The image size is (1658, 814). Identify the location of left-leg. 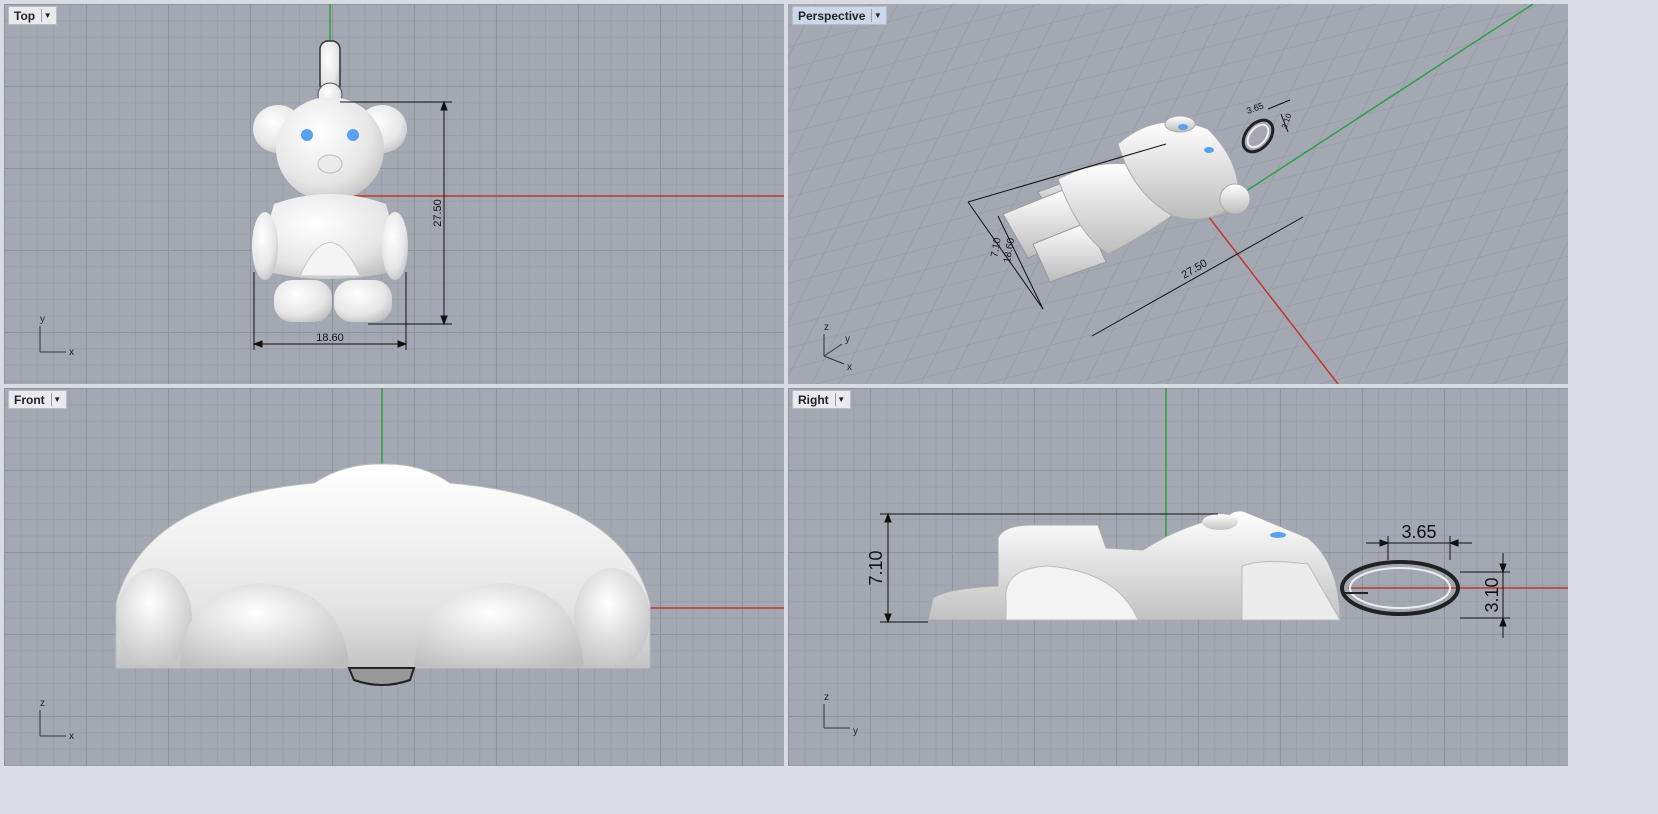
(303, 301).